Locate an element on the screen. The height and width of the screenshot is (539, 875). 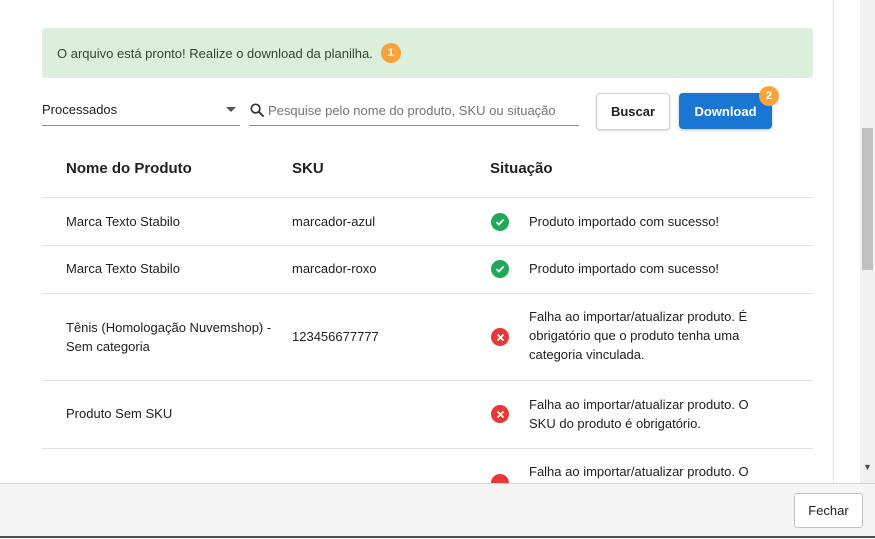
product-name: Produto Sem SKU is located at coordinates (119, 413).